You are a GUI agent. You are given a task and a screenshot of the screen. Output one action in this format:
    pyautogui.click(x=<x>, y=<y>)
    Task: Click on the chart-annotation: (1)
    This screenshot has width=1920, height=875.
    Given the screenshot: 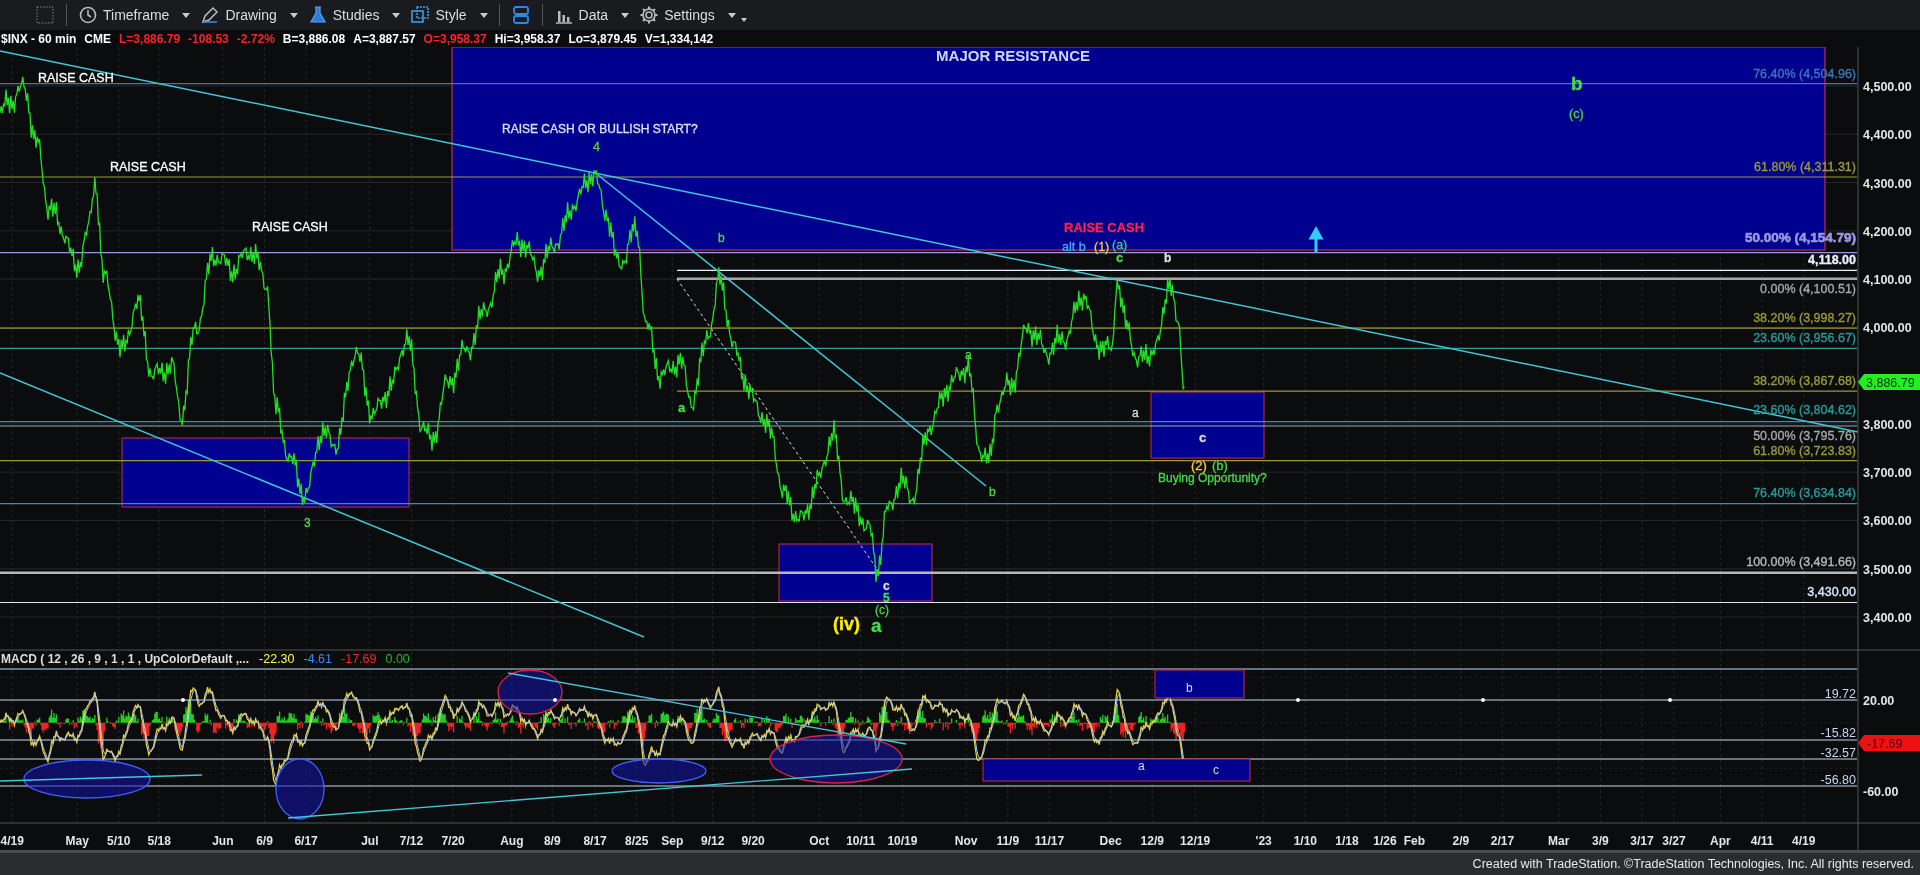 What is the action you would take?
    pyautogui.click(x=1102, y=247)
    